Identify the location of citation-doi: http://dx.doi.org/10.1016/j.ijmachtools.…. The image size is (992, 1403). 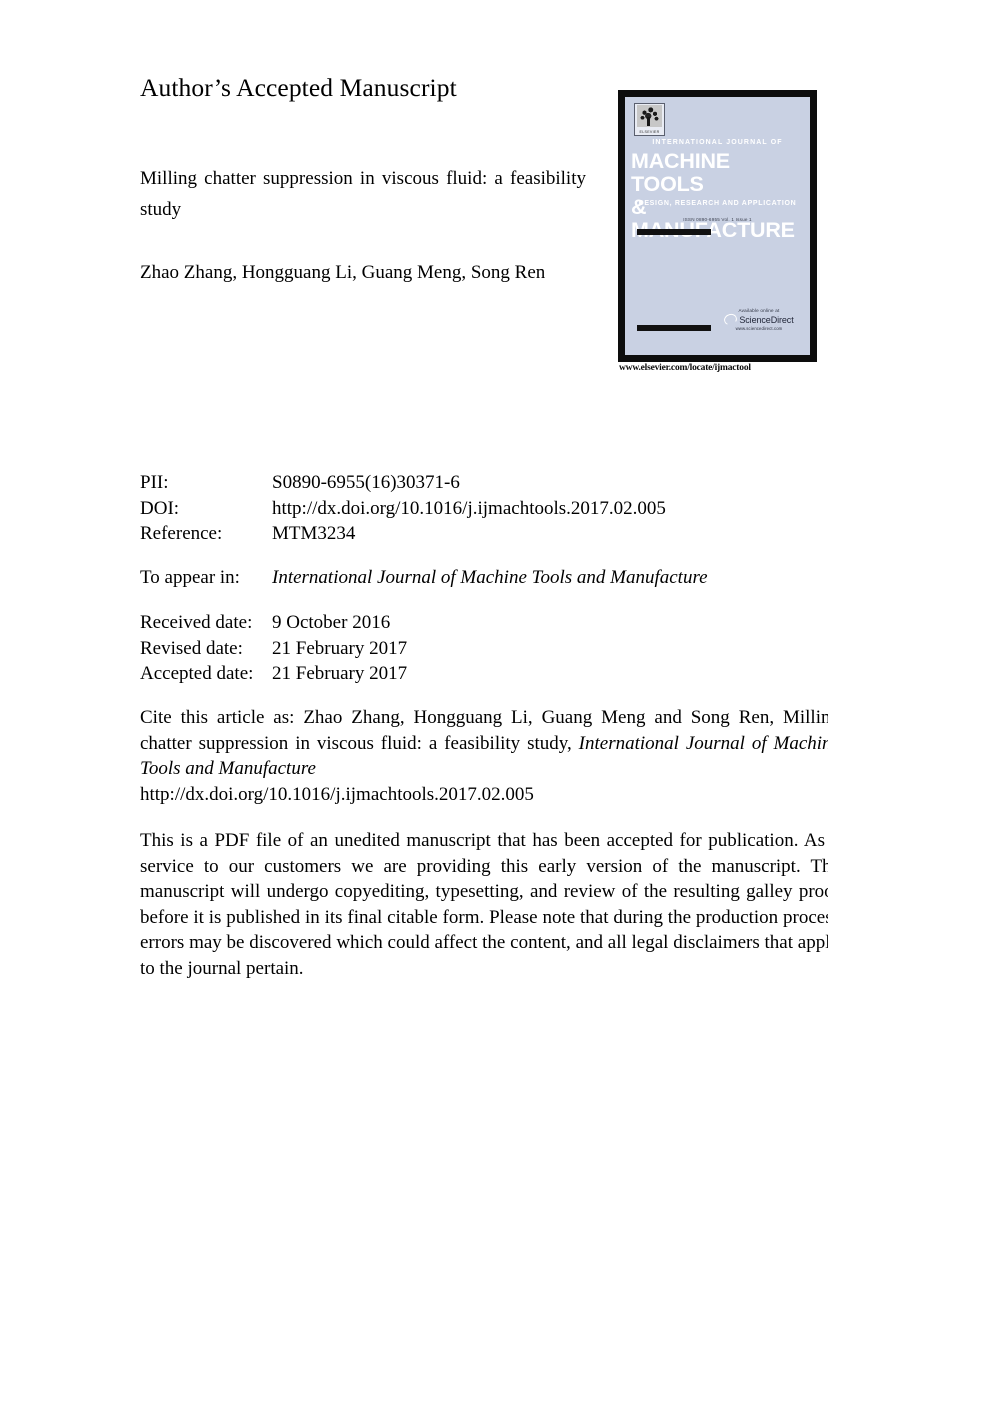
(484, 795).